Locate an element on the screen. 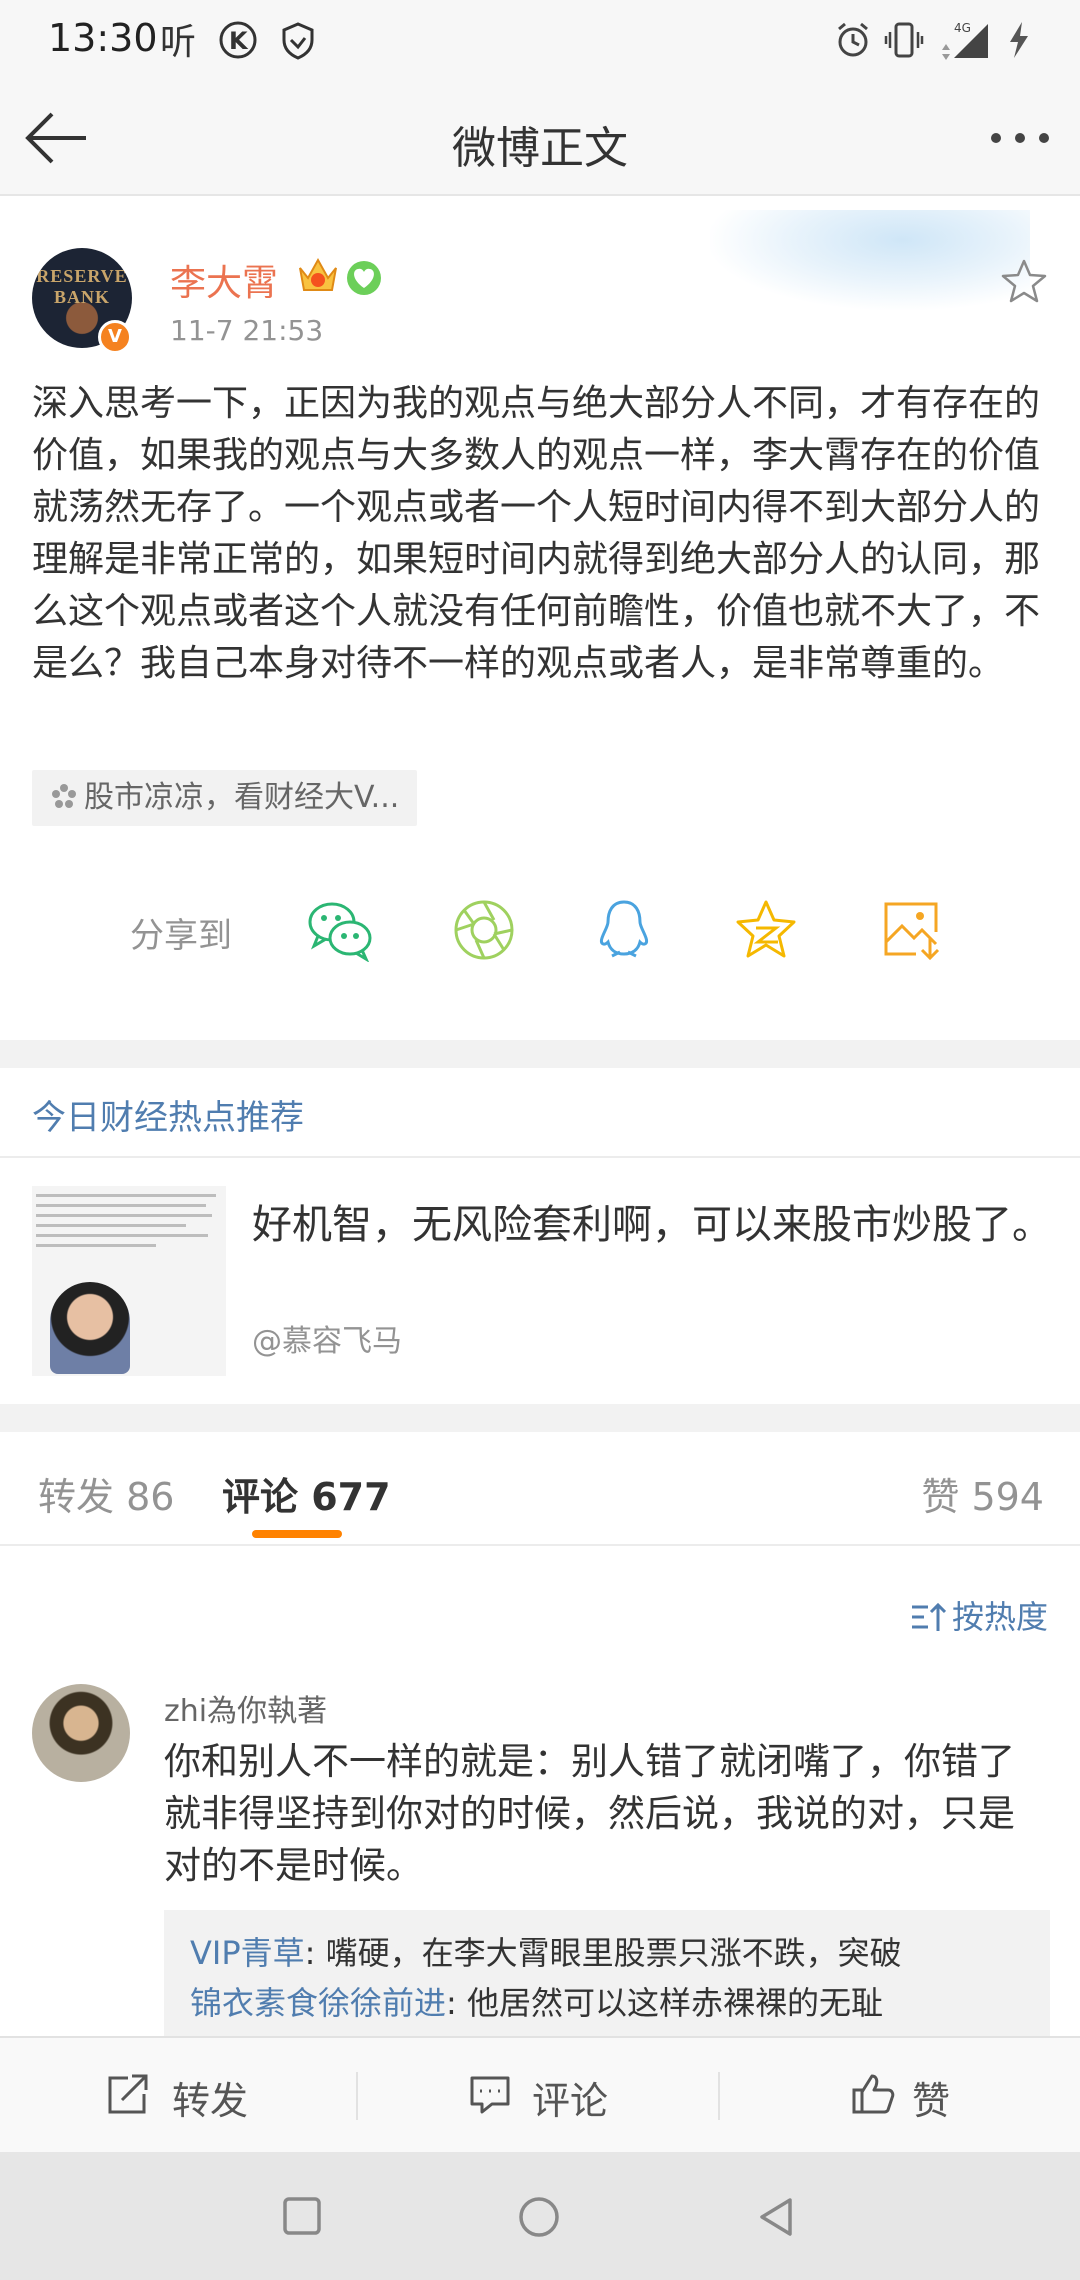 This screenshot has height=2280, width=1080. nav-bar: 微博正文 is located at coordinates (540, 138).